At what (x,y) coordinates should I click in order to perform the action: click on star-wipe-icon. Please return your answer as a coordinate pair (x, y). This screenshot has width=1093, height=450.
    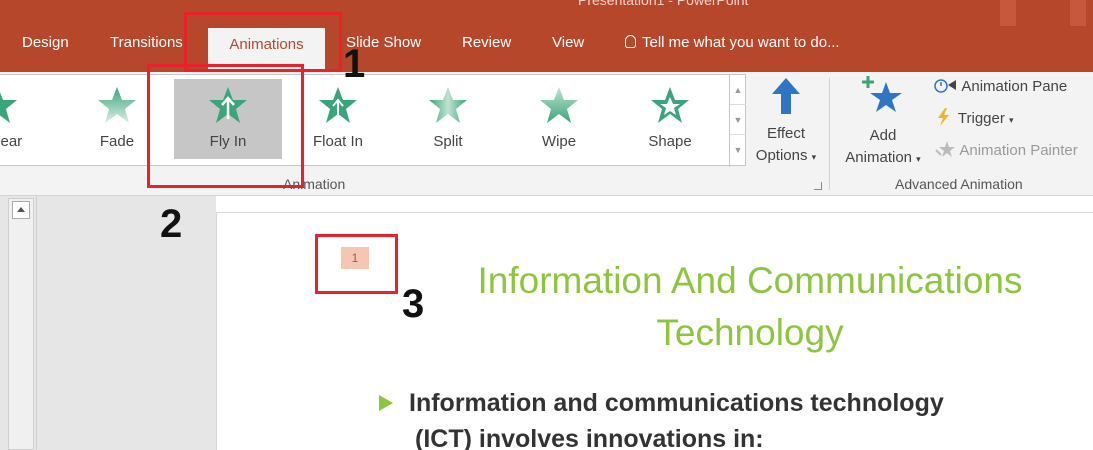
    Looking at the image, I should click on (559, 105).